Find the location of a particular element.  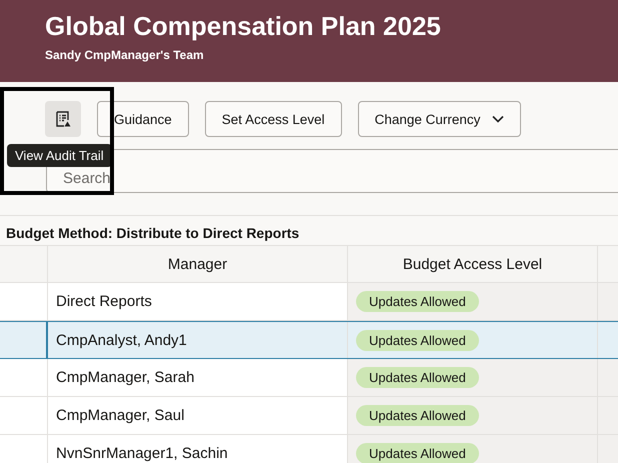

page-title: Global Compensation Plan 2025 is located at coordinates (243, 26).